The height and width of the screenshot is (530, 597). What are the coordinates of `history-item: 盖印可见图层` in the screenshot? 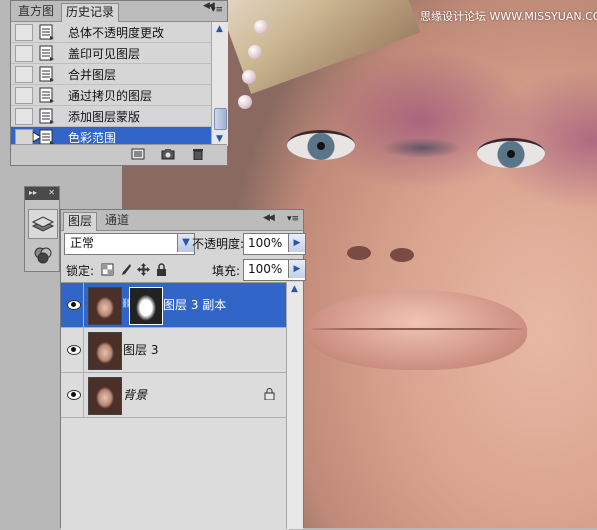 It's located at (111, 53).